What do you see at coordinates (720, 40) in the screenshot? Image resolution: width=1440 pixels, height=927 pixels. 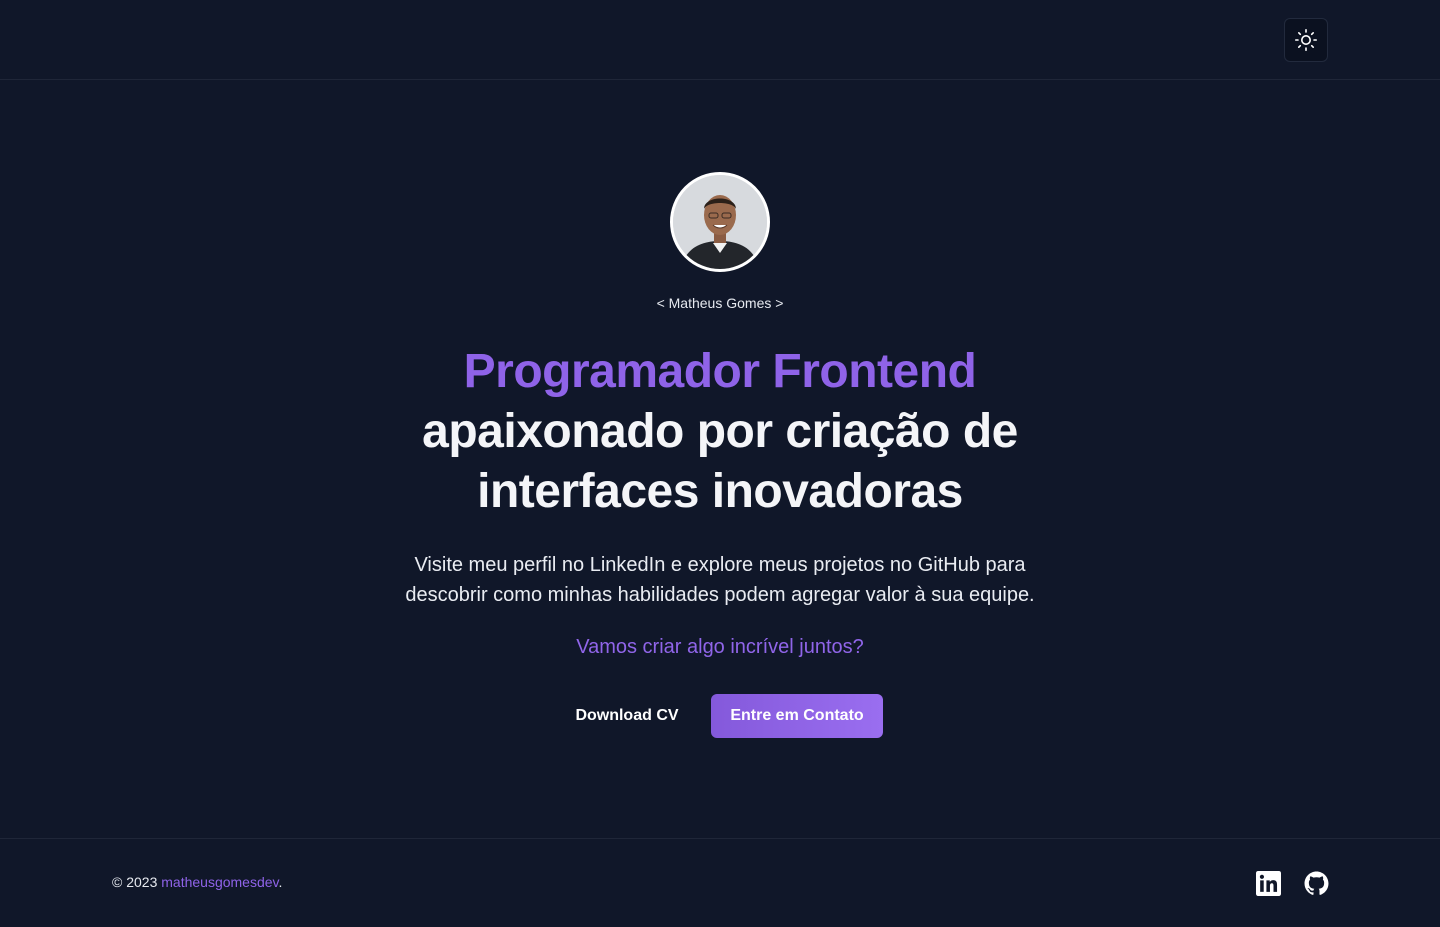 I see `site-header` at bounding box center [720, 40].